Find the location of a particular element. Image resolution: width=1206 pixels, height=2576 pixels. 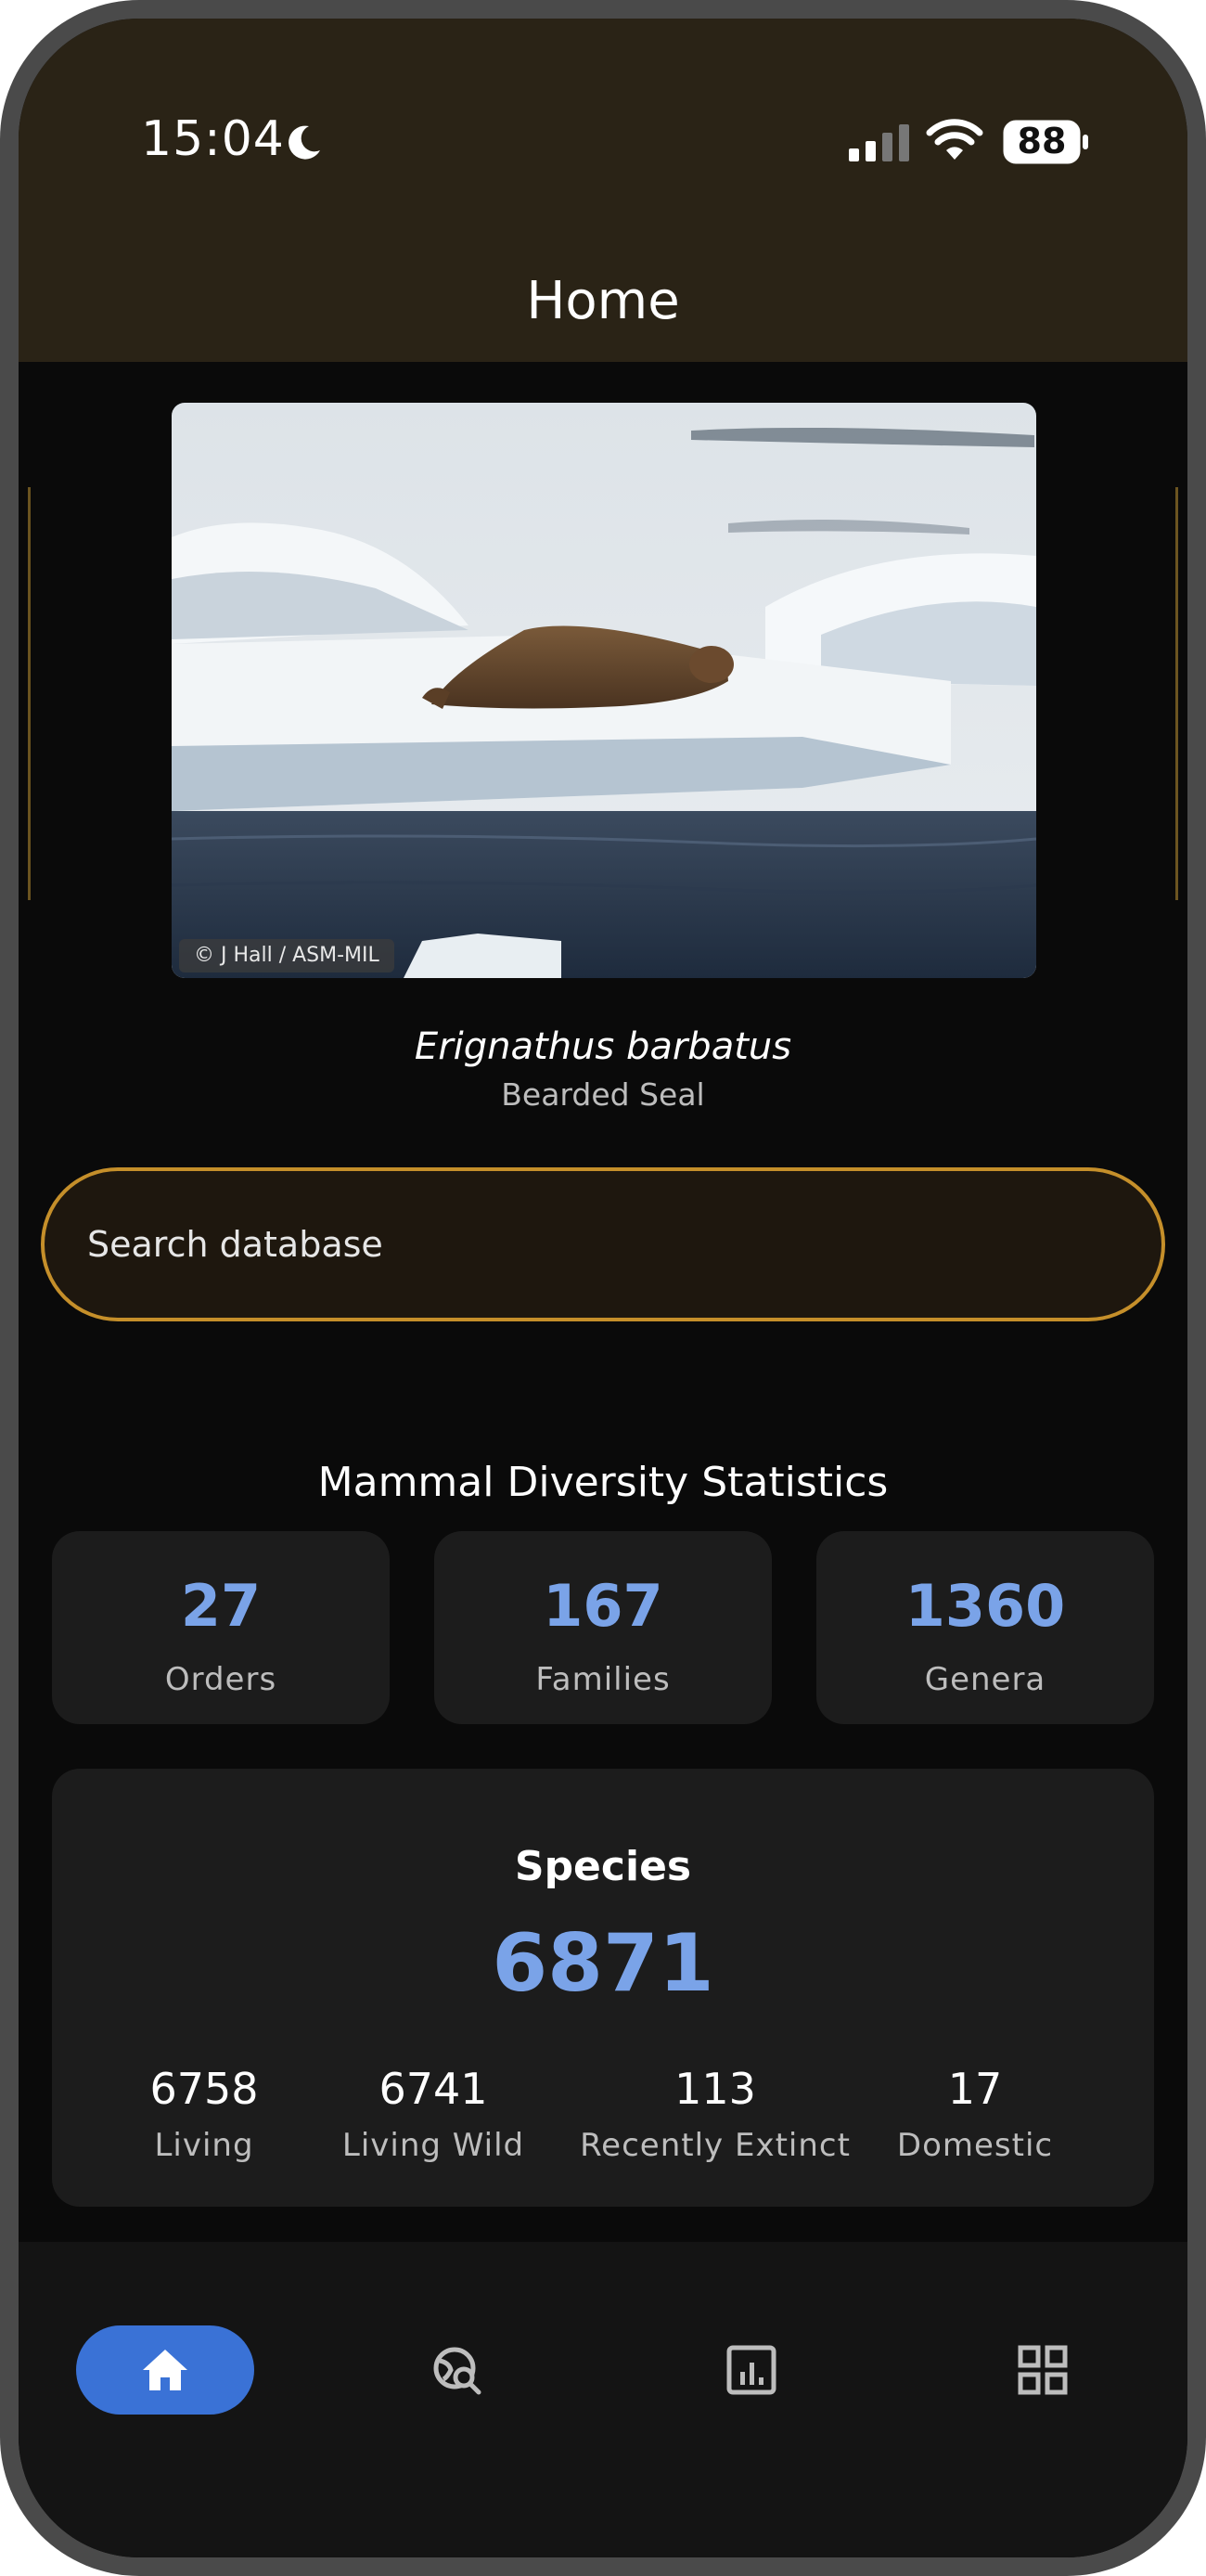

battery-level: 88 is located at coordinates (1042, 141).